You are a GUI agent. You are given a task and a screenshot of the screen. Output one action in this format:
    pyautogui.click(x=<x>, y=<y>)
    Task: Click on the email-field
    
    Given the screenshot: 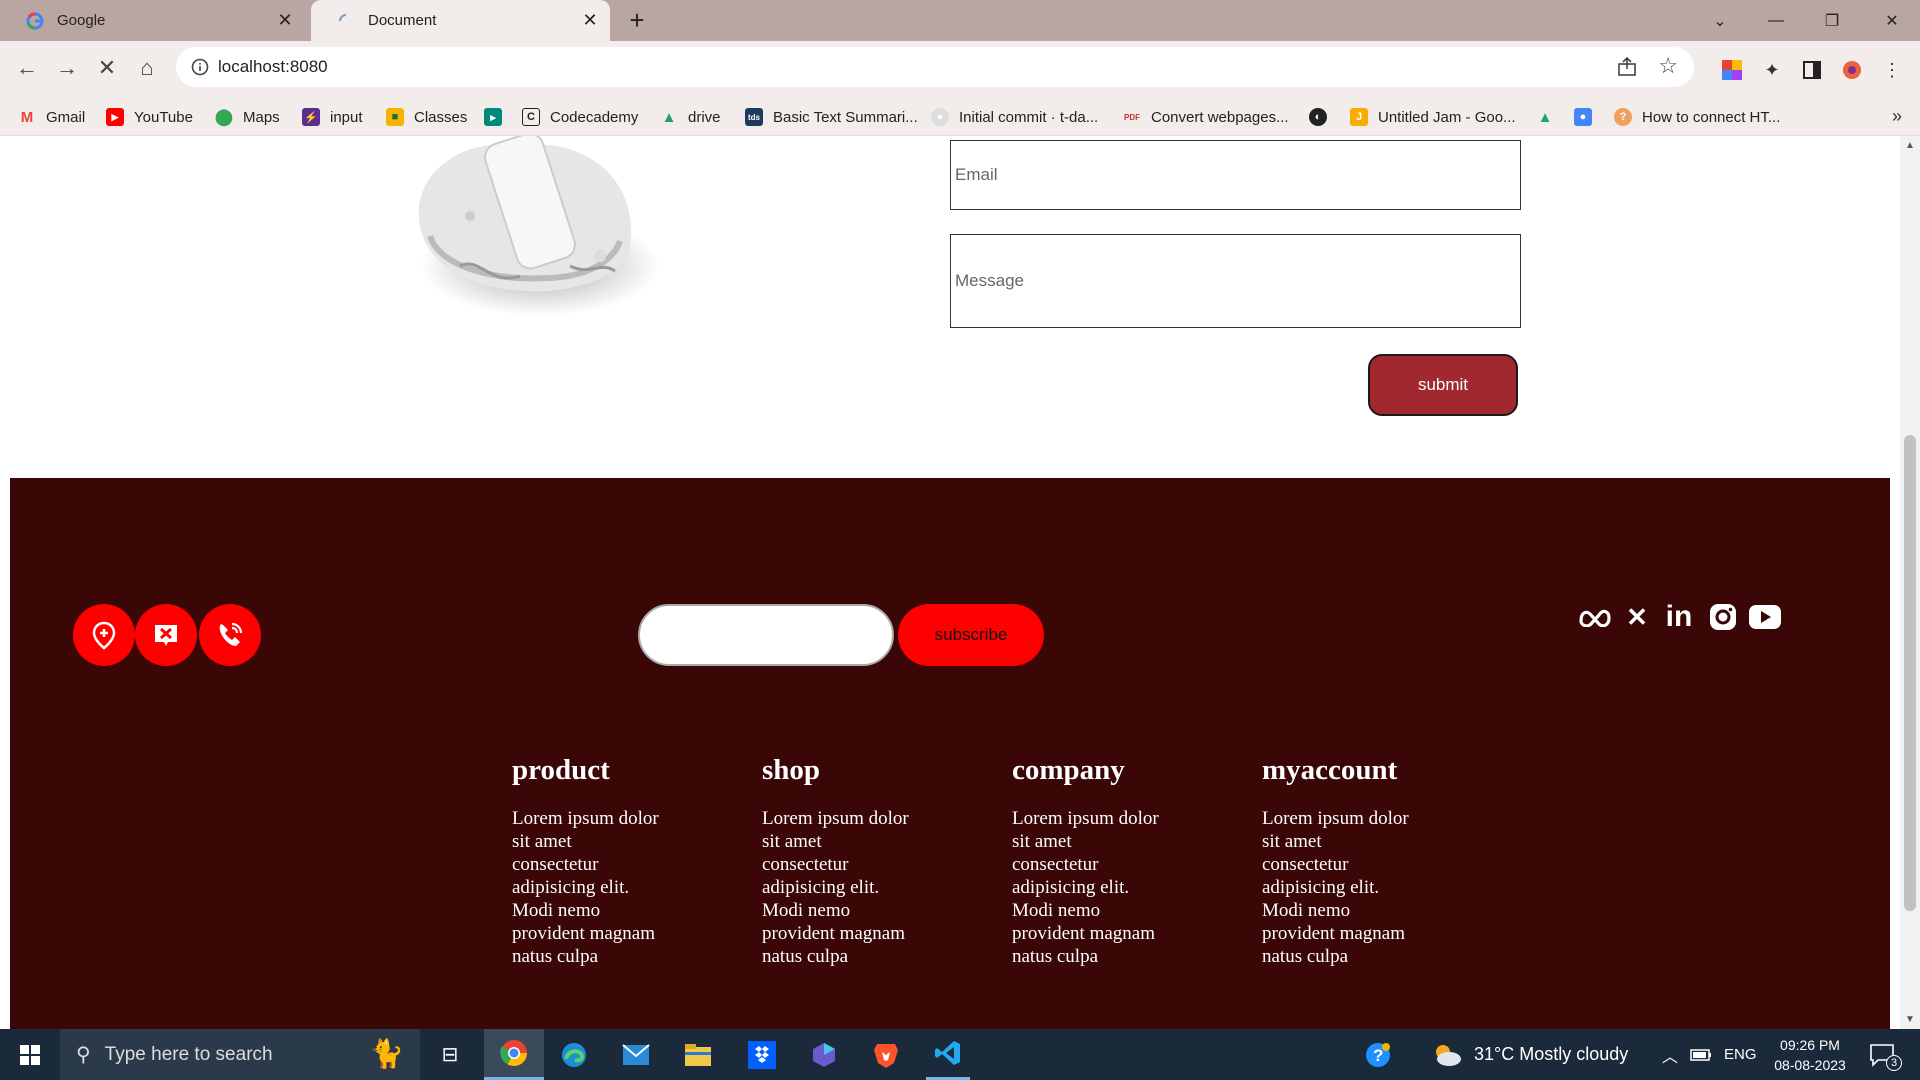 What is the action you would take?
    pyautogui.click(x=1235, y=175)
    